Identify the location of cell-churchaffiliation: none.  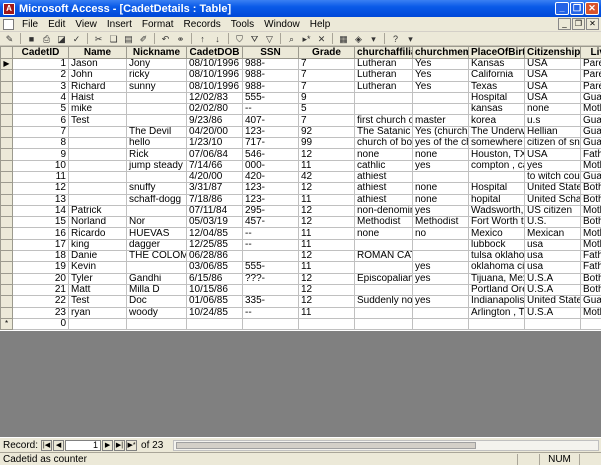
(383, 233).